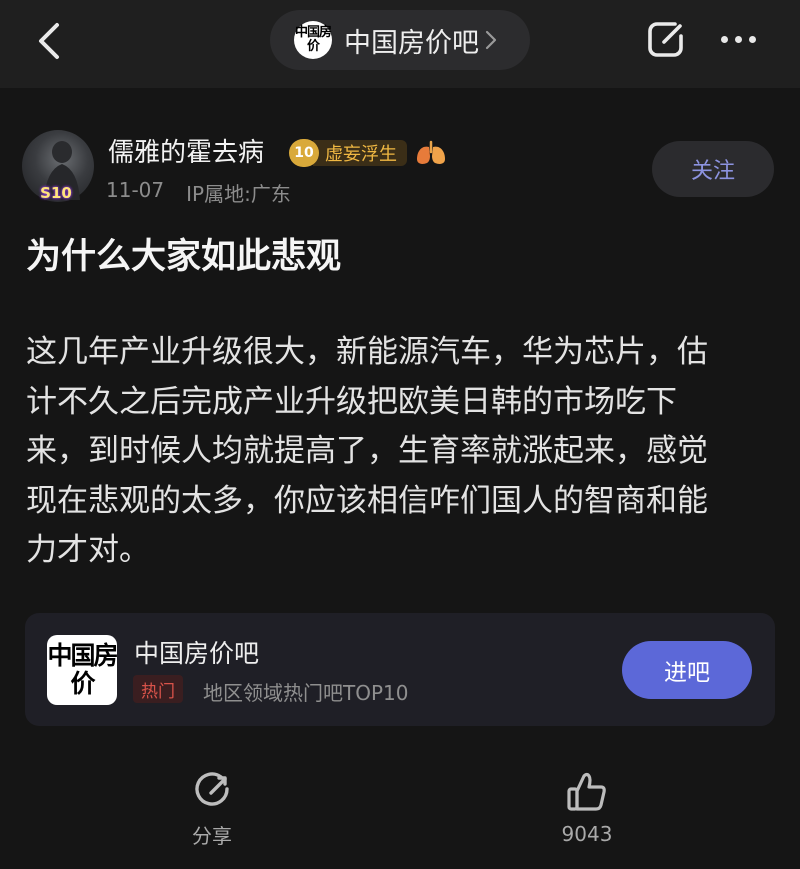 This screenshot has height=869, width=800. Describe the element at coordinates (351, 401) in the screenshot. I see `post-body-line: 计不久之后完成产业升级把欧美日韩的市场吃下` at that location.